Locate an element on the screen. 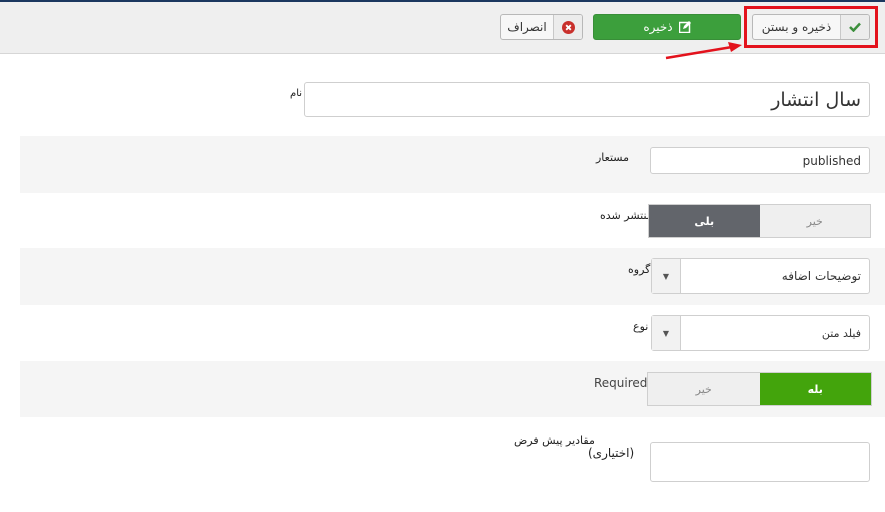 This screenshot has height=512, width=885. type-select: ▼ فیلد متن is located at coordinates (760, 333).